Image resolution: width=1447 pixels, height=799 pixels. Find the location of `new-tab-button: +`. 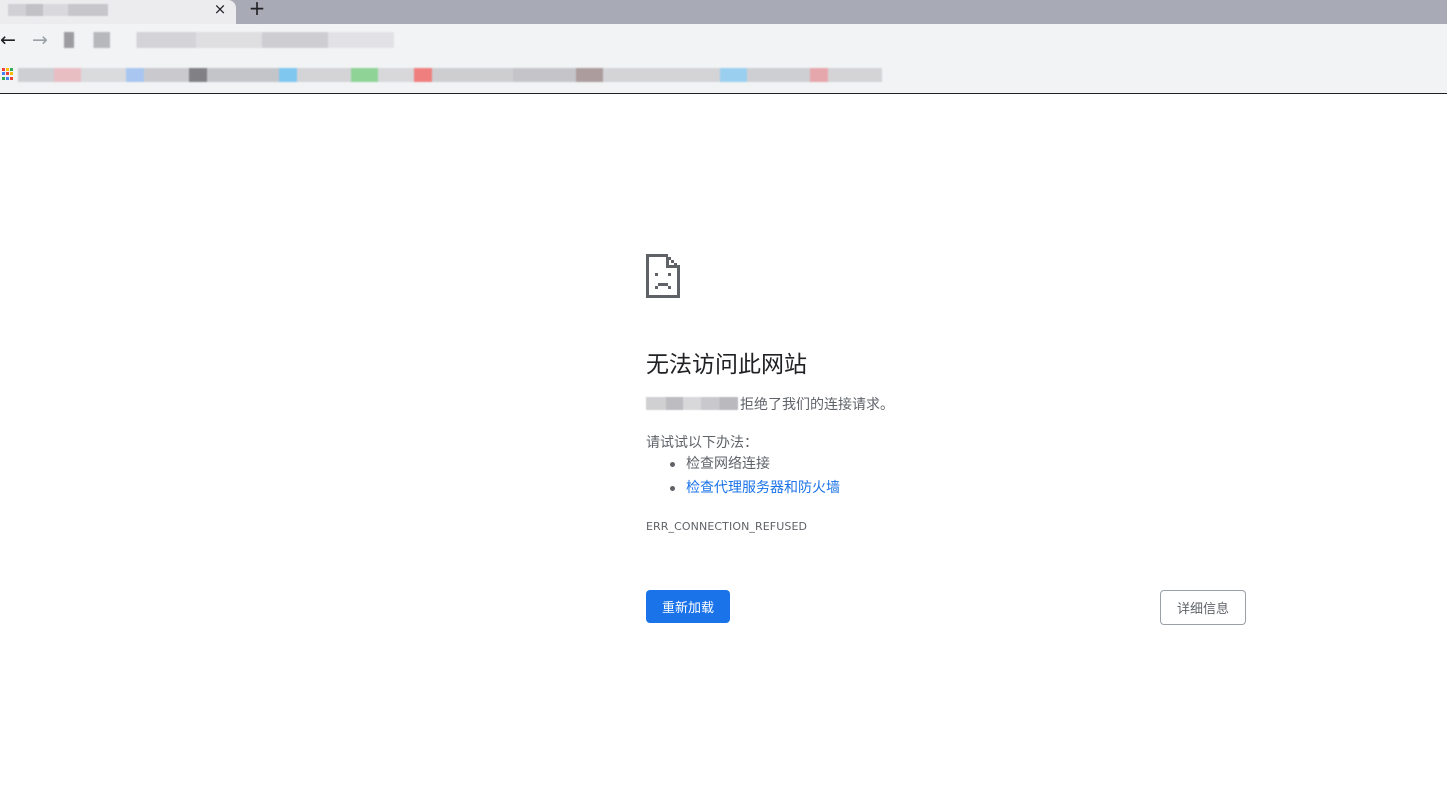

new-tab-button: + is located at coordinates (257, 9).